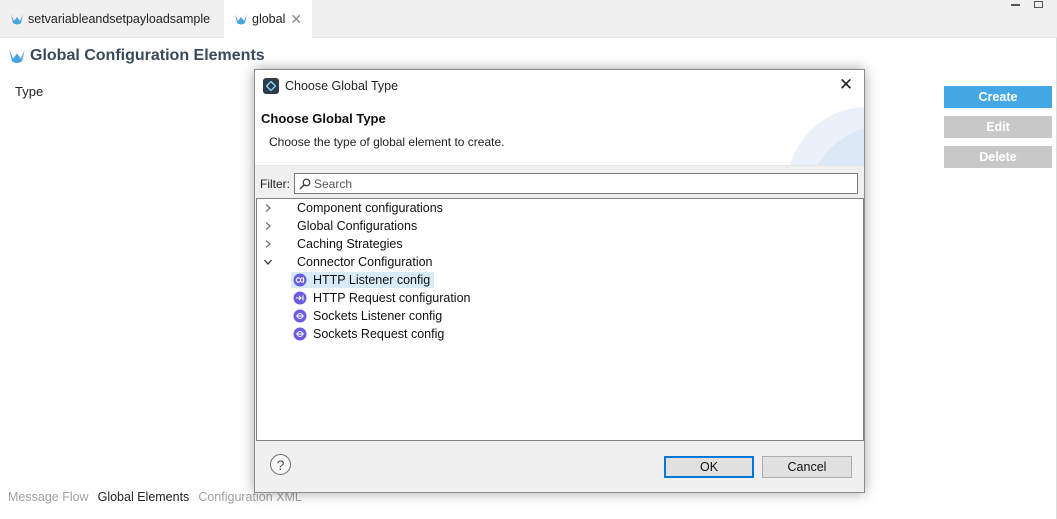  I want to click on tree-item-label: HTTP Listener config, so click(372, 280).